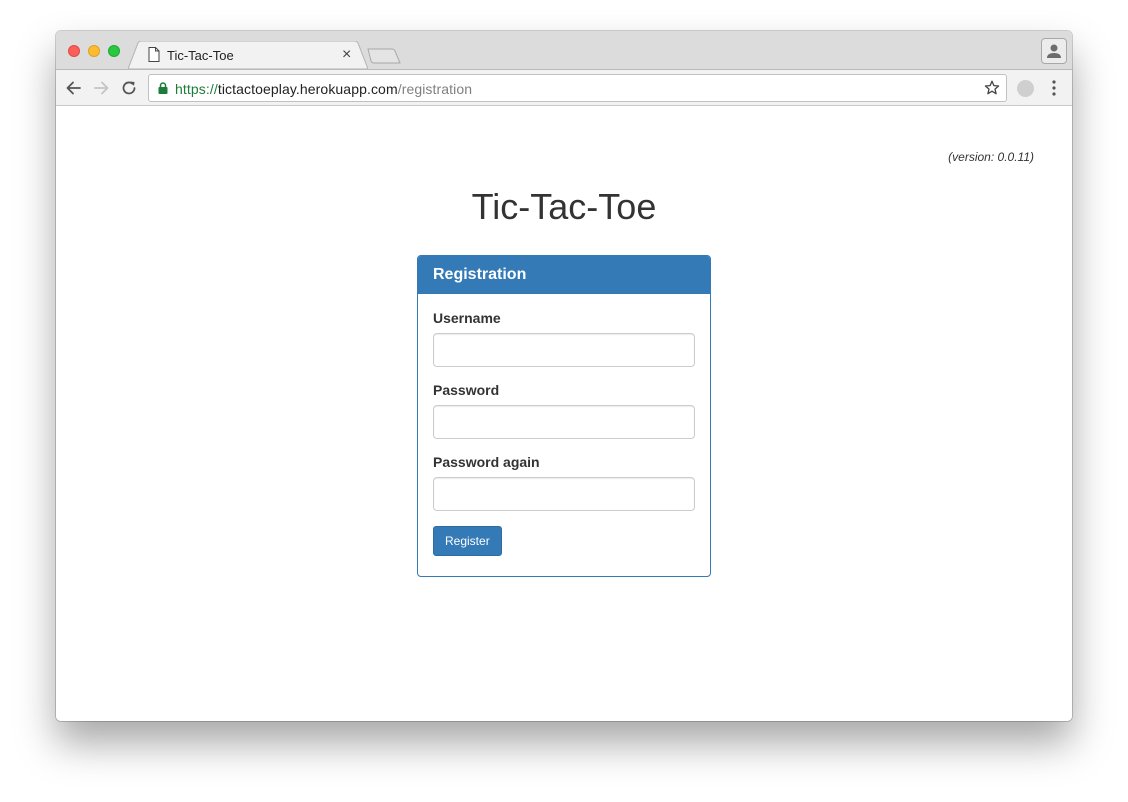 The width and height of the screenshot is (1128, 802). What do you see at coordinates (991, 157) in the screenshot?
I see `version-label: (version: 0.0.11)` at bounding box center [991, 157].